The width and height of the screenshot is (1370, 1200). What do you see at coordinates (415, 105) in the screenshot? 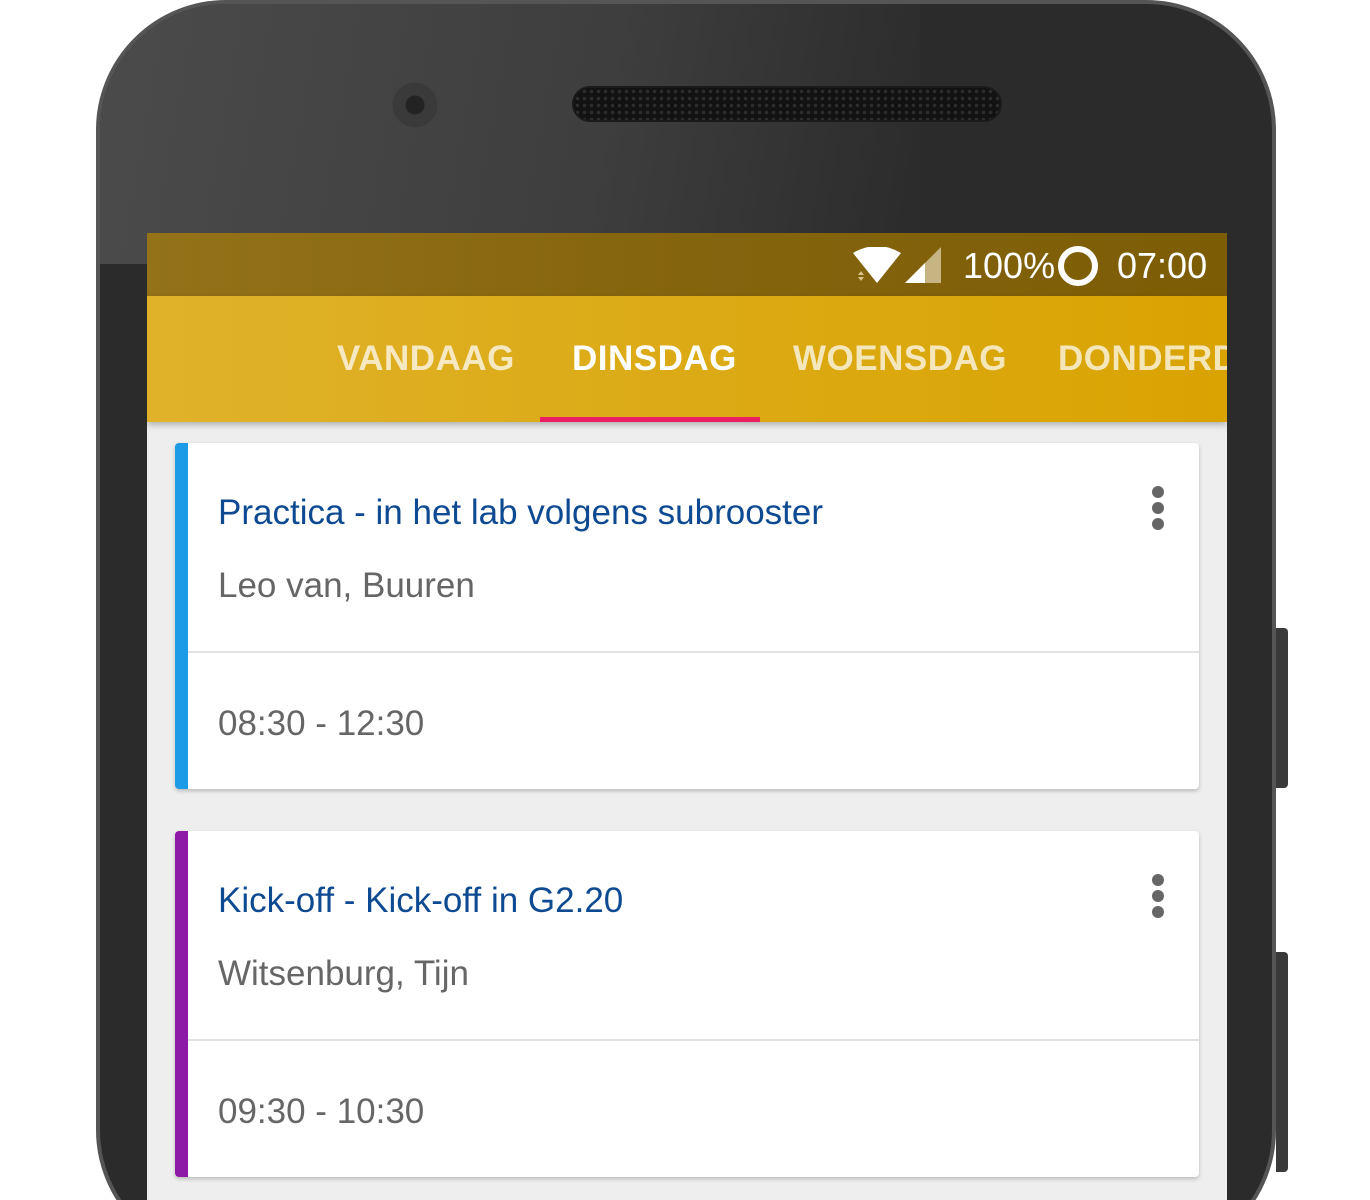
I see `front-camera` at bounding box center [415, 105].